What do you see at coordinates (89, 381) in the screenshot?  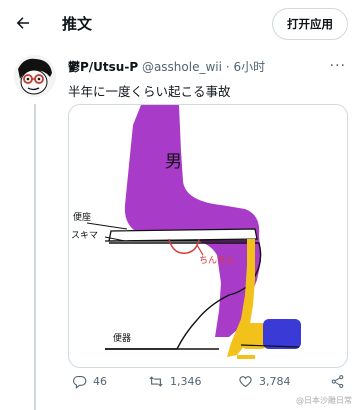 I see `reply-button: 46` at bounding box center [89, 381].